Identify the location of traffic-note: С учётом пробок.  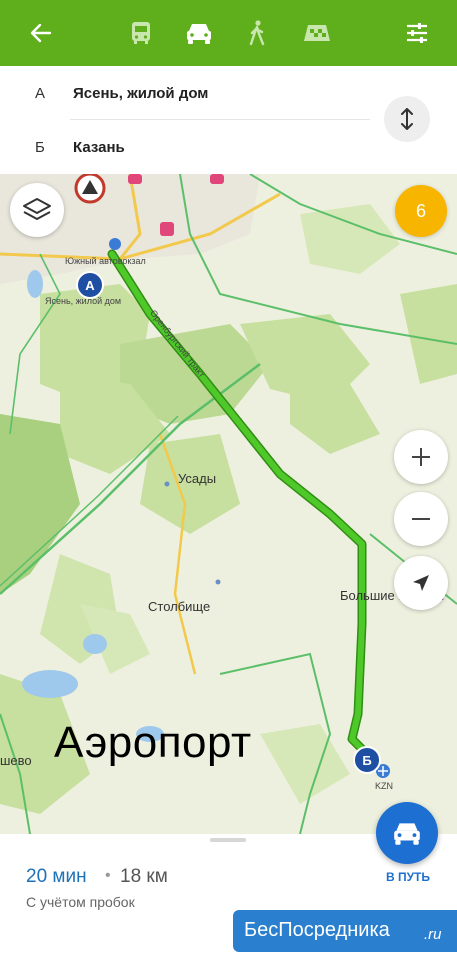
(80, 902).